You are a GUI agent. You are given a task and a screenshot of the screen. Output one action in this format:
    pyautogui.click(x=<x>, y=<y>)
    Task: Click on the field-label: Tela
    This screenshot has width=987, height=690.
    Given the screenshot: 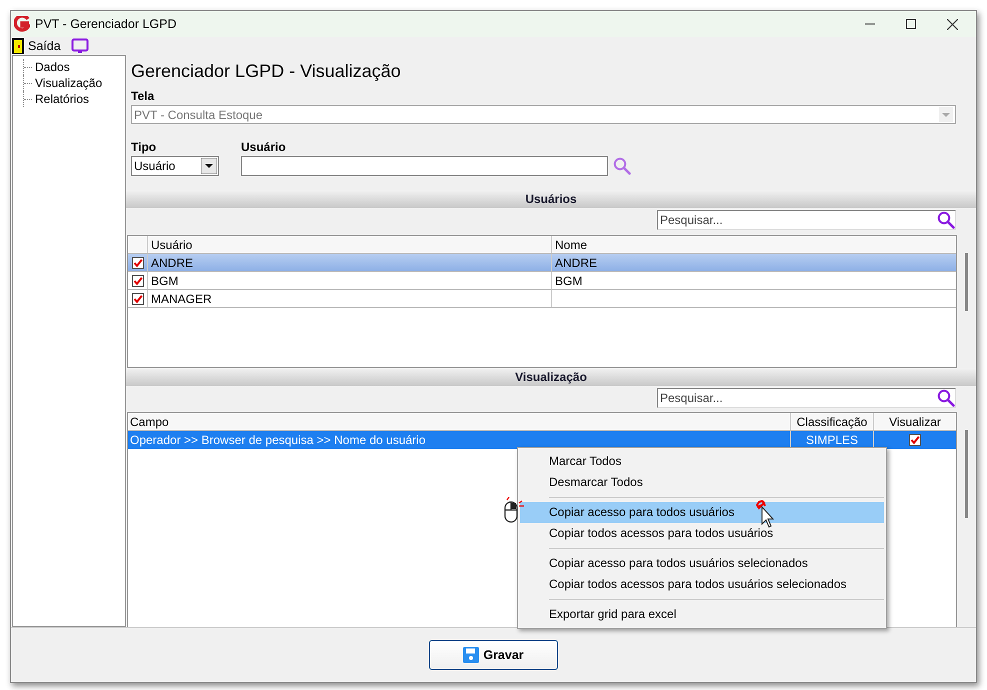 What is the action you would take?
    pyautogui.click(x=143, y=96)
    